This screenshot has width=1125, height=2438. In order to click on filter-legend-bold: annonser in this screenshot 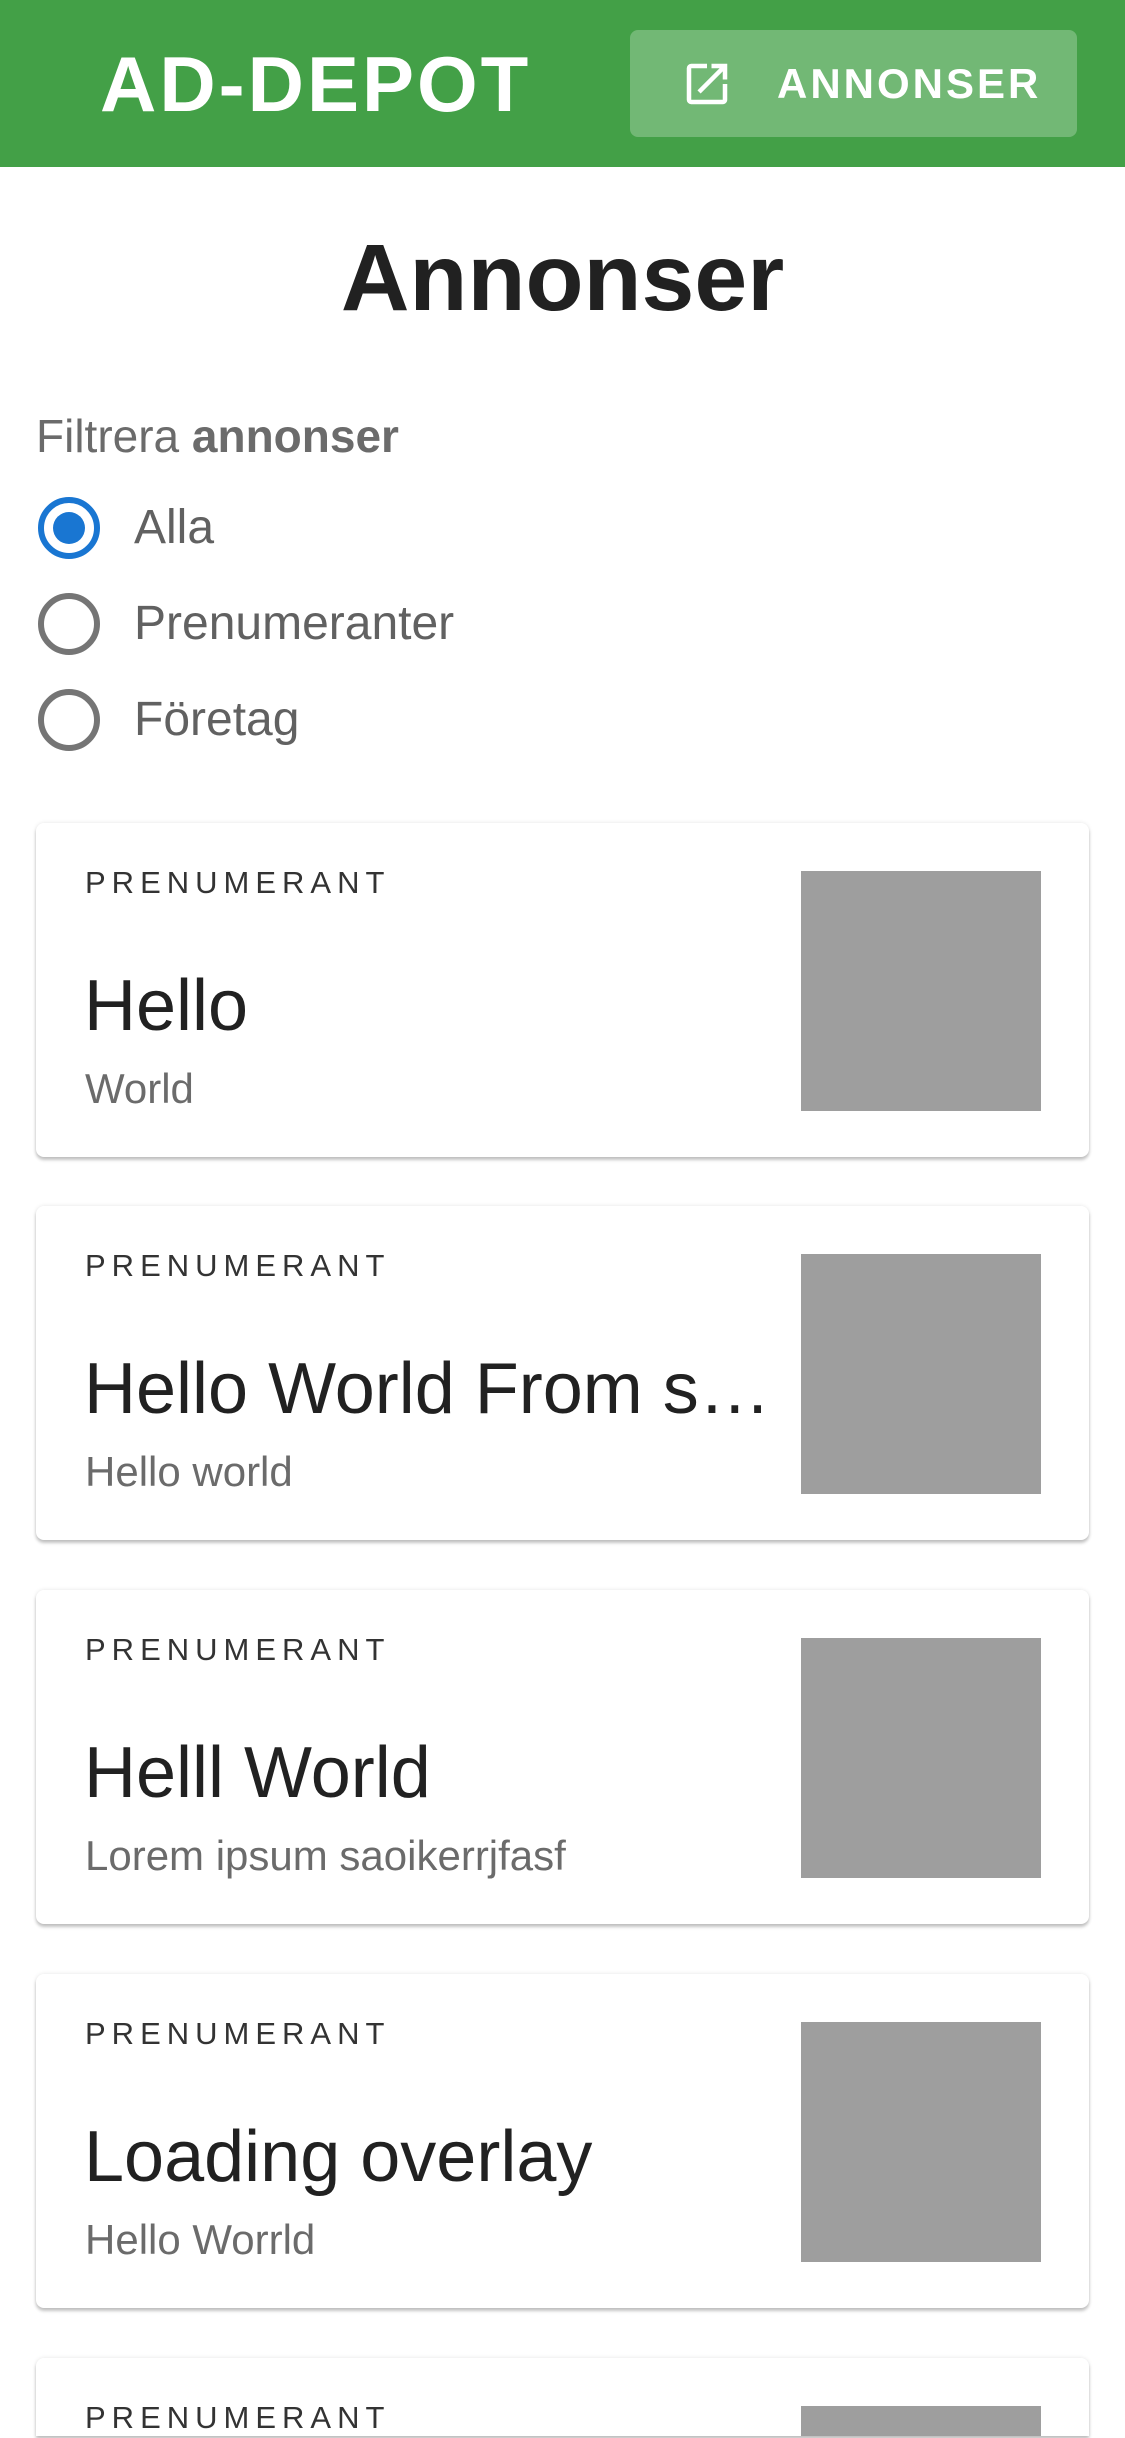, I will do `click(295, 436)`.